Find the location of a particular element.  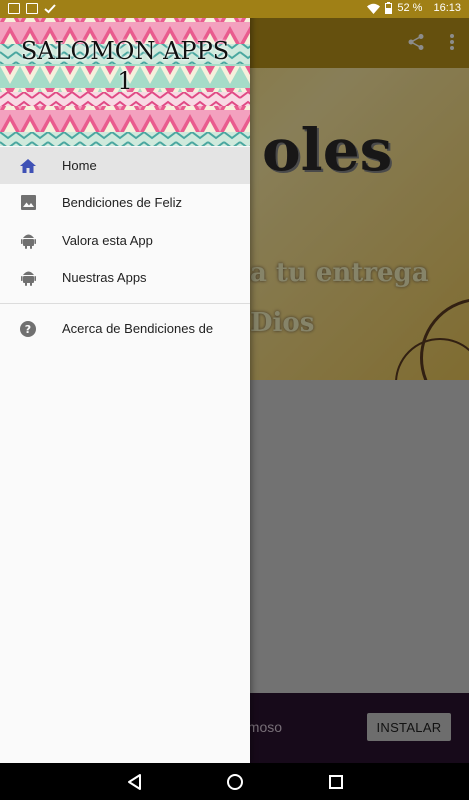

help-icon: ? is located at coordinates (28, 329).